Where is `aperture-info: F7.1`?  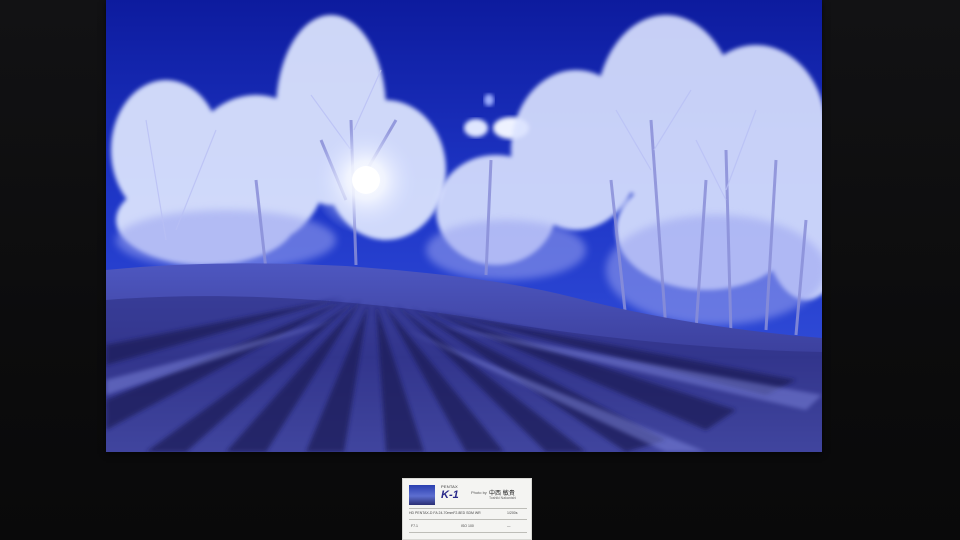
aperture-info: F7.1 is located at coordinates (415, 526).